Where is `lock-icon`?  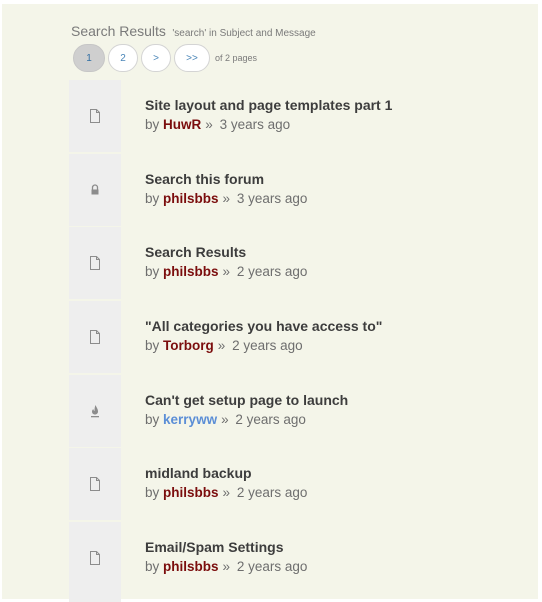
lock-icon is located at coordinates (95, 189).